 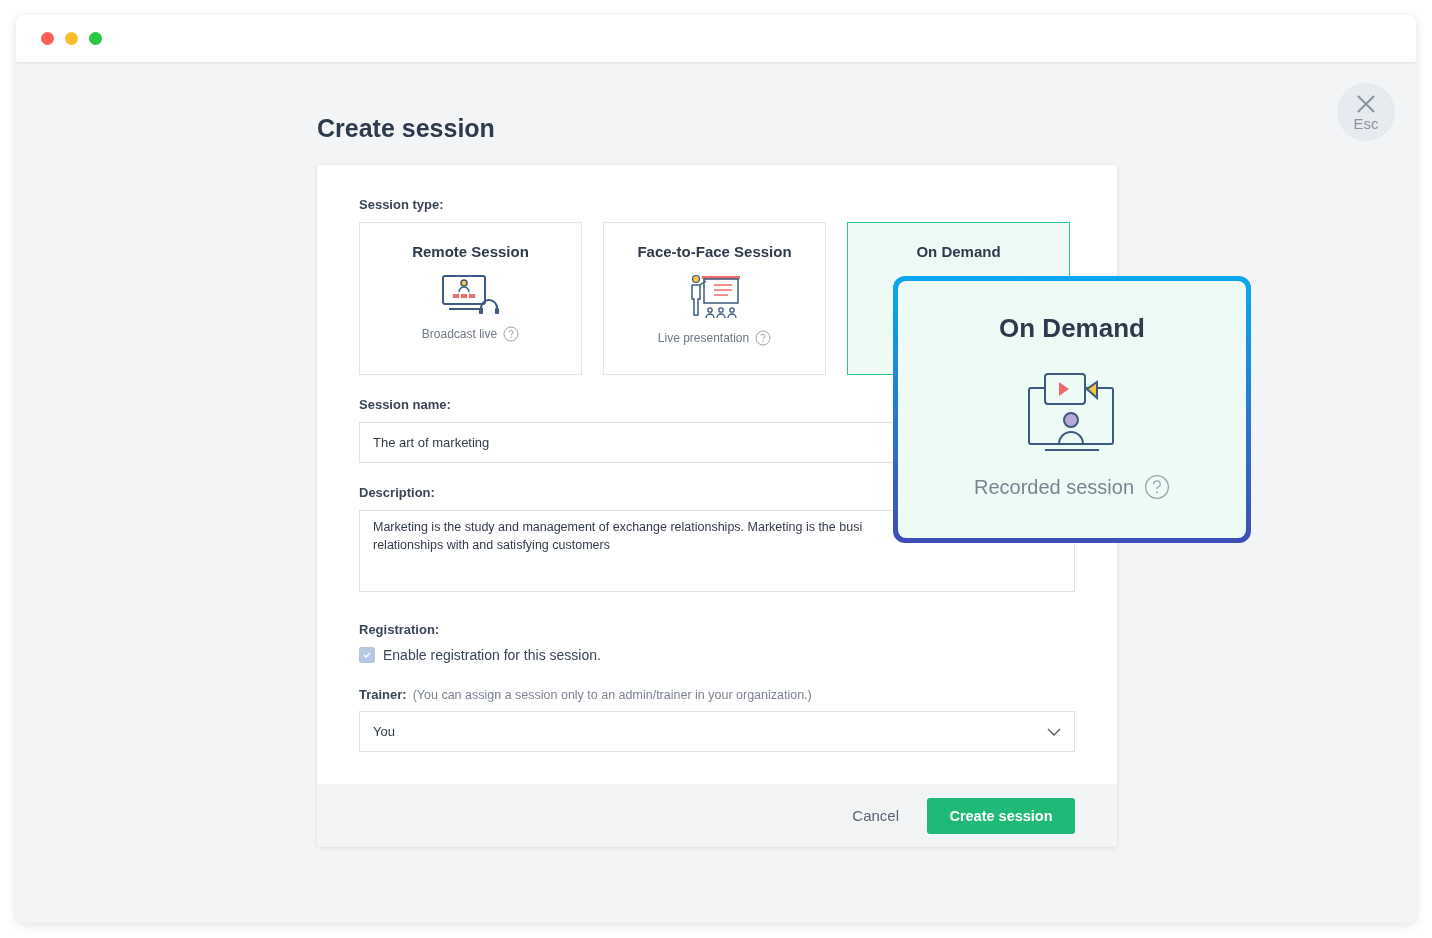 I want to click on option-title: Remote Session, so click(x=470, y=251).